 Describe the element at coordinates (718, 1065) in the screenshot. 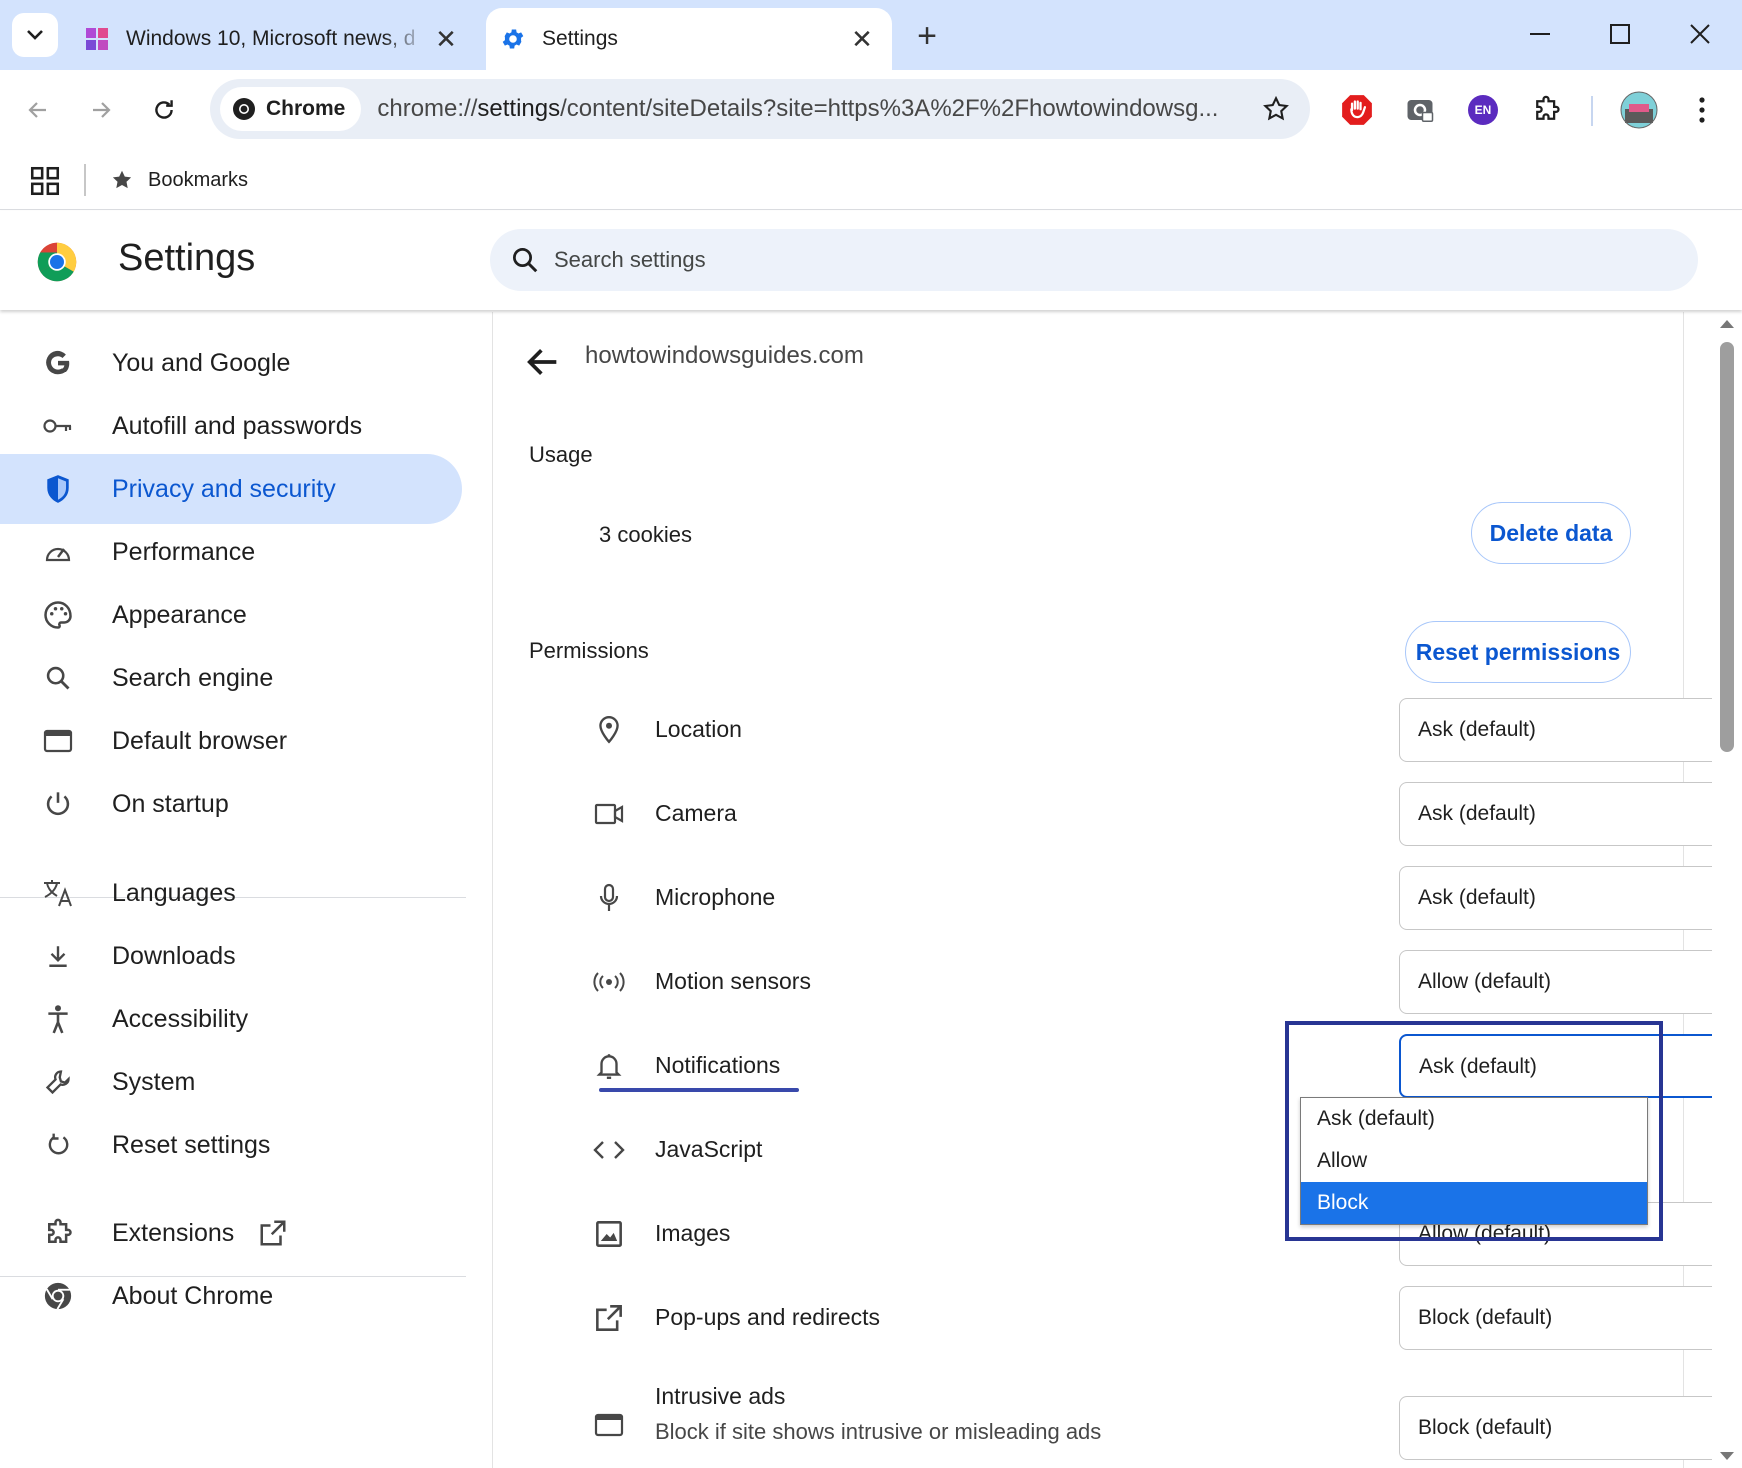

I see `permission-label: Notifications` at that location.